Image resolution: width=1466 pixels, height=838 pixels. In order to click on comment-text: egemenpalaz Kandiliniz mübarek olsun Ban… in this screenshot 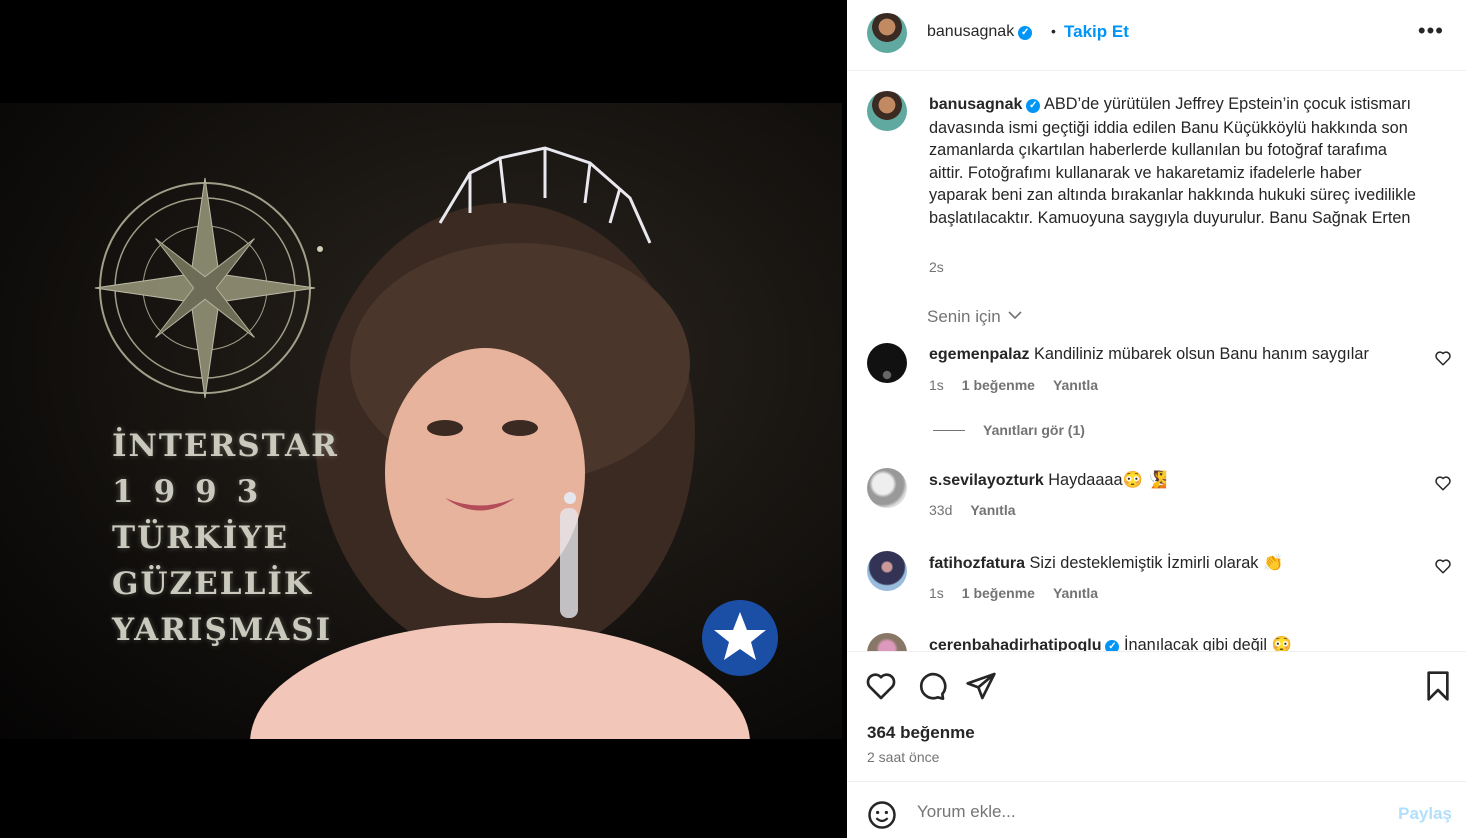, I will do `click(1174, 354)`.